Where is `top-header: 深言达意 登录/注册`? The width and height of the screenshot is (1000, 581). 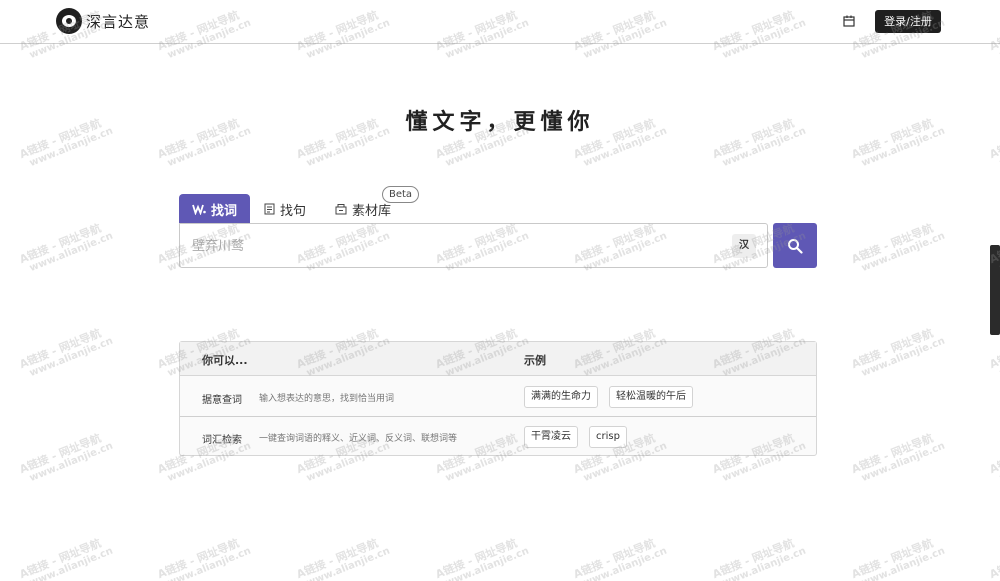
top-header: 深言达意 登录/注册 is located at coordinates (500, 22).